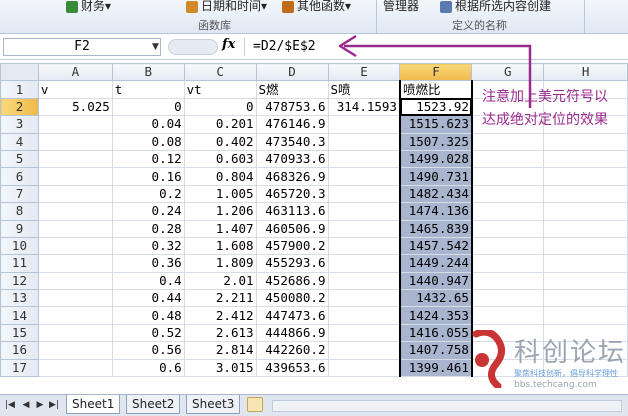  I want to click on cell-b5: 0.12, so click(148, 159).